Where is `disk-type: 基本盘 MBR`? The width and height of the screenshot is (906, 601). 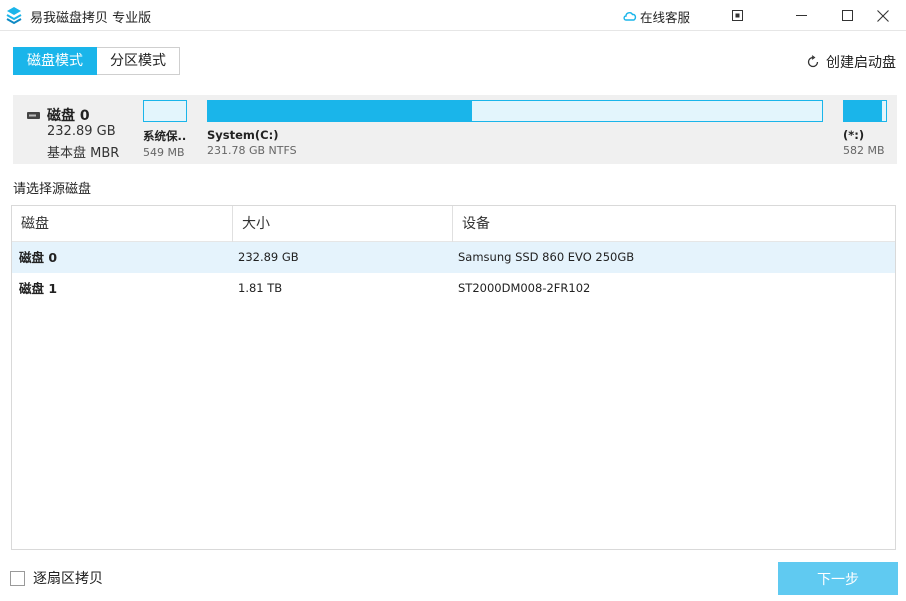
disk-type: 基本盘 MBR is located at coordinates (83, 153).